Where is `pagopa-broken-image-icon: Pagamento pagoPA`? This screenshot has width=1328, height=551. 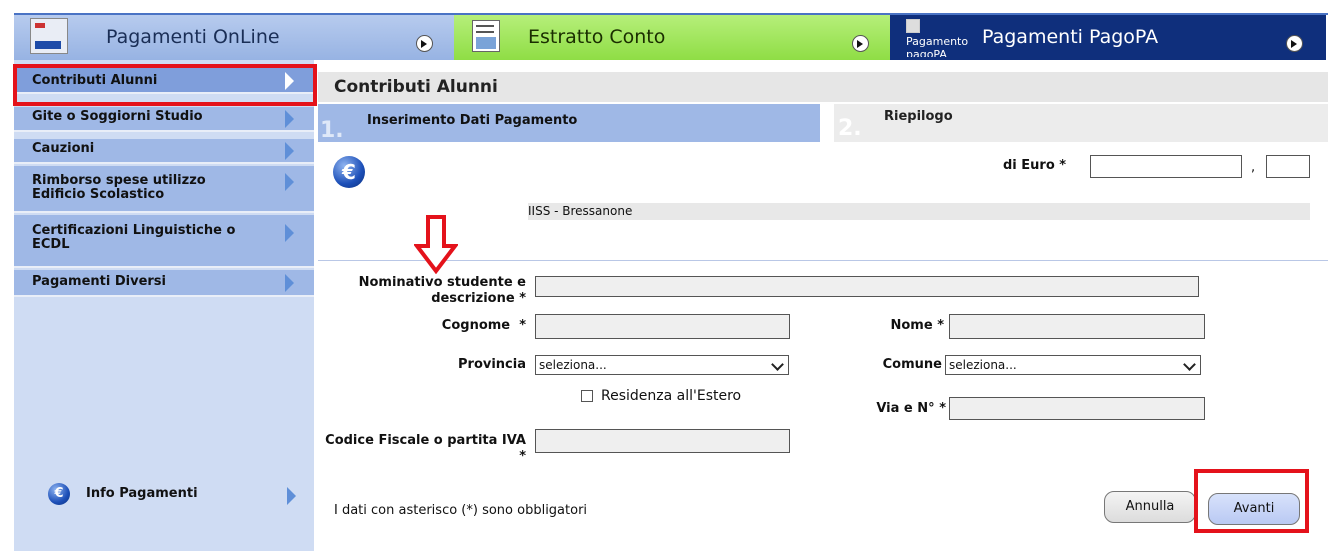
pagopa-broken-image-icon: Pagamento pagoPA is located at coordinates (942, 38).